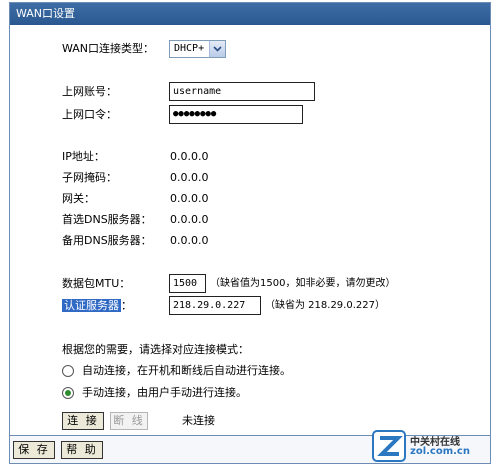 The image size is (500, 470). What do you see at coordinates (129, 421) in the screenshot?
I see `disconnect-button: 断 线` at bounding box center [129, 421].